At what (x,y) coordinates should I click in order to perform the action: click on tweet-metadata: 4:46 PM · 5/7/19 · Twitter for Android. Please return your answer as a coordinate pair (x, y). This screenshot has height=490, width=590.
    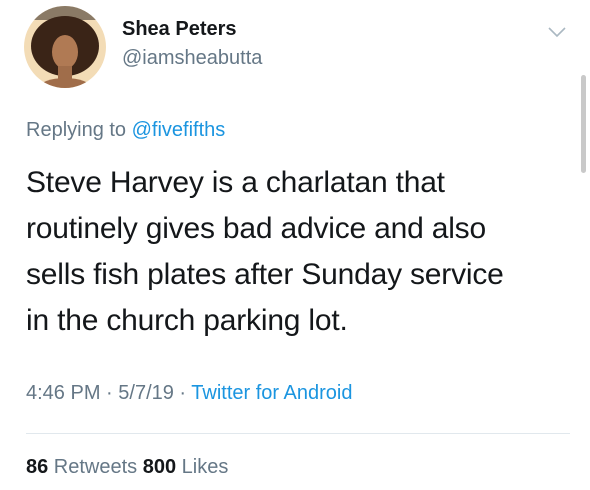
    Looking at the image, I should click on (189, 393).